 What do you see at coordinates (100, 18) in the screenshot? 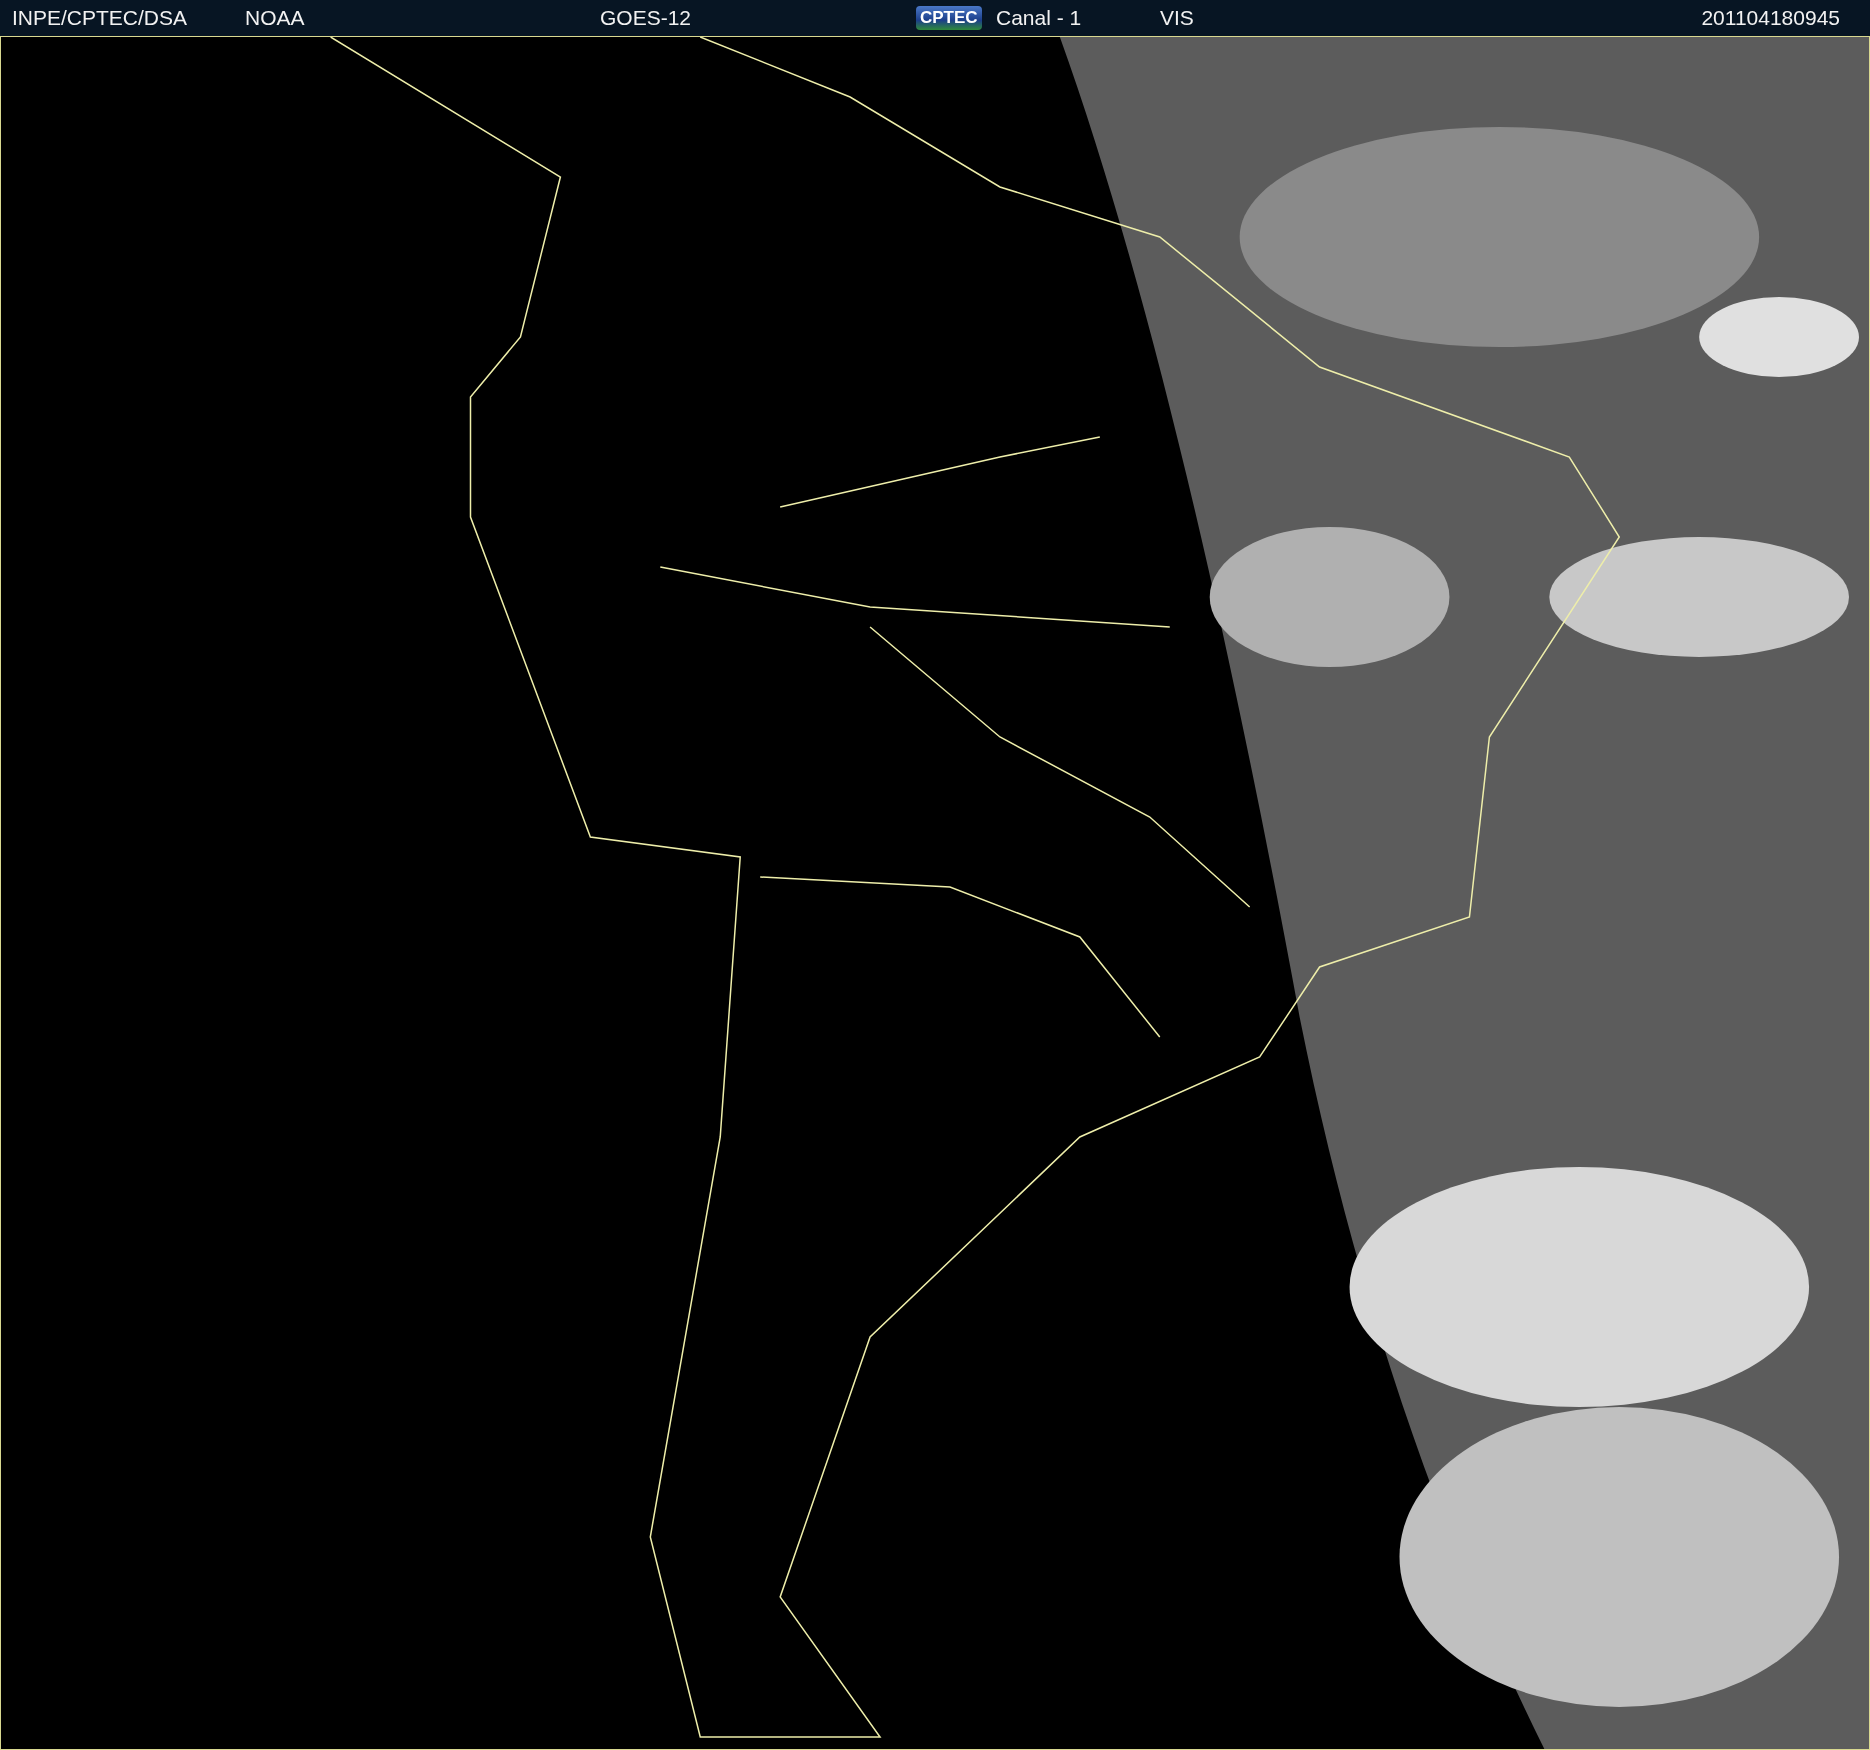
I see `source-label: INPE/CPTEC/DSA` at bounding box center [100, 18].